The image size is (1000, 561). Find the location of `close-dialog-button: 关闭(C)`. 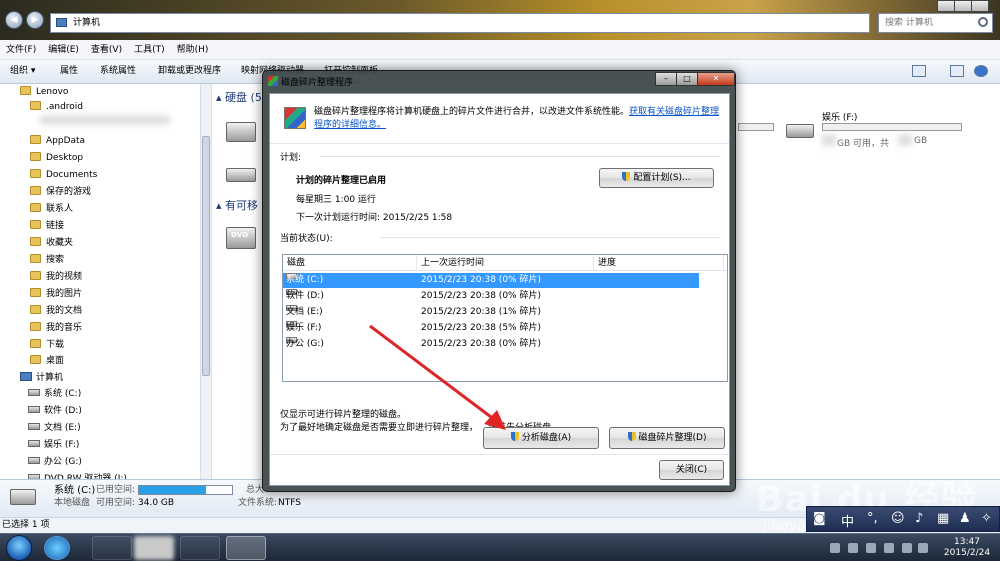

close-dialog-button: 关闭(C) is located at coordinates (691, 470).